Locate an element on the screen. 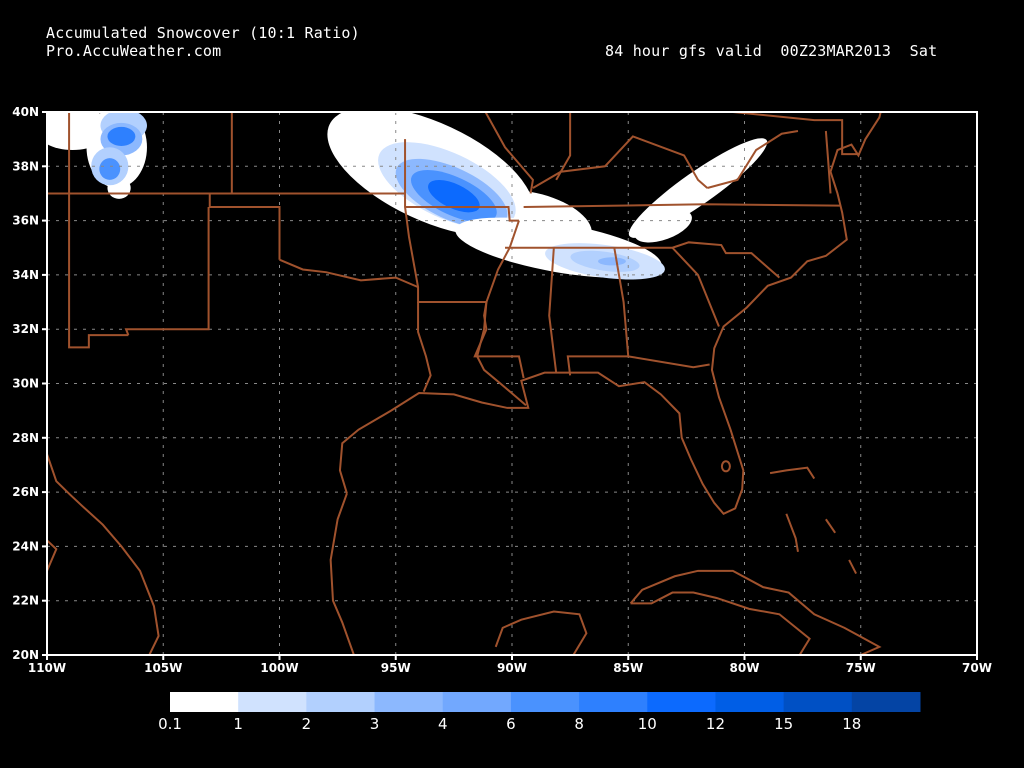  legend-label: 15 is located at coordinates (783, 724).